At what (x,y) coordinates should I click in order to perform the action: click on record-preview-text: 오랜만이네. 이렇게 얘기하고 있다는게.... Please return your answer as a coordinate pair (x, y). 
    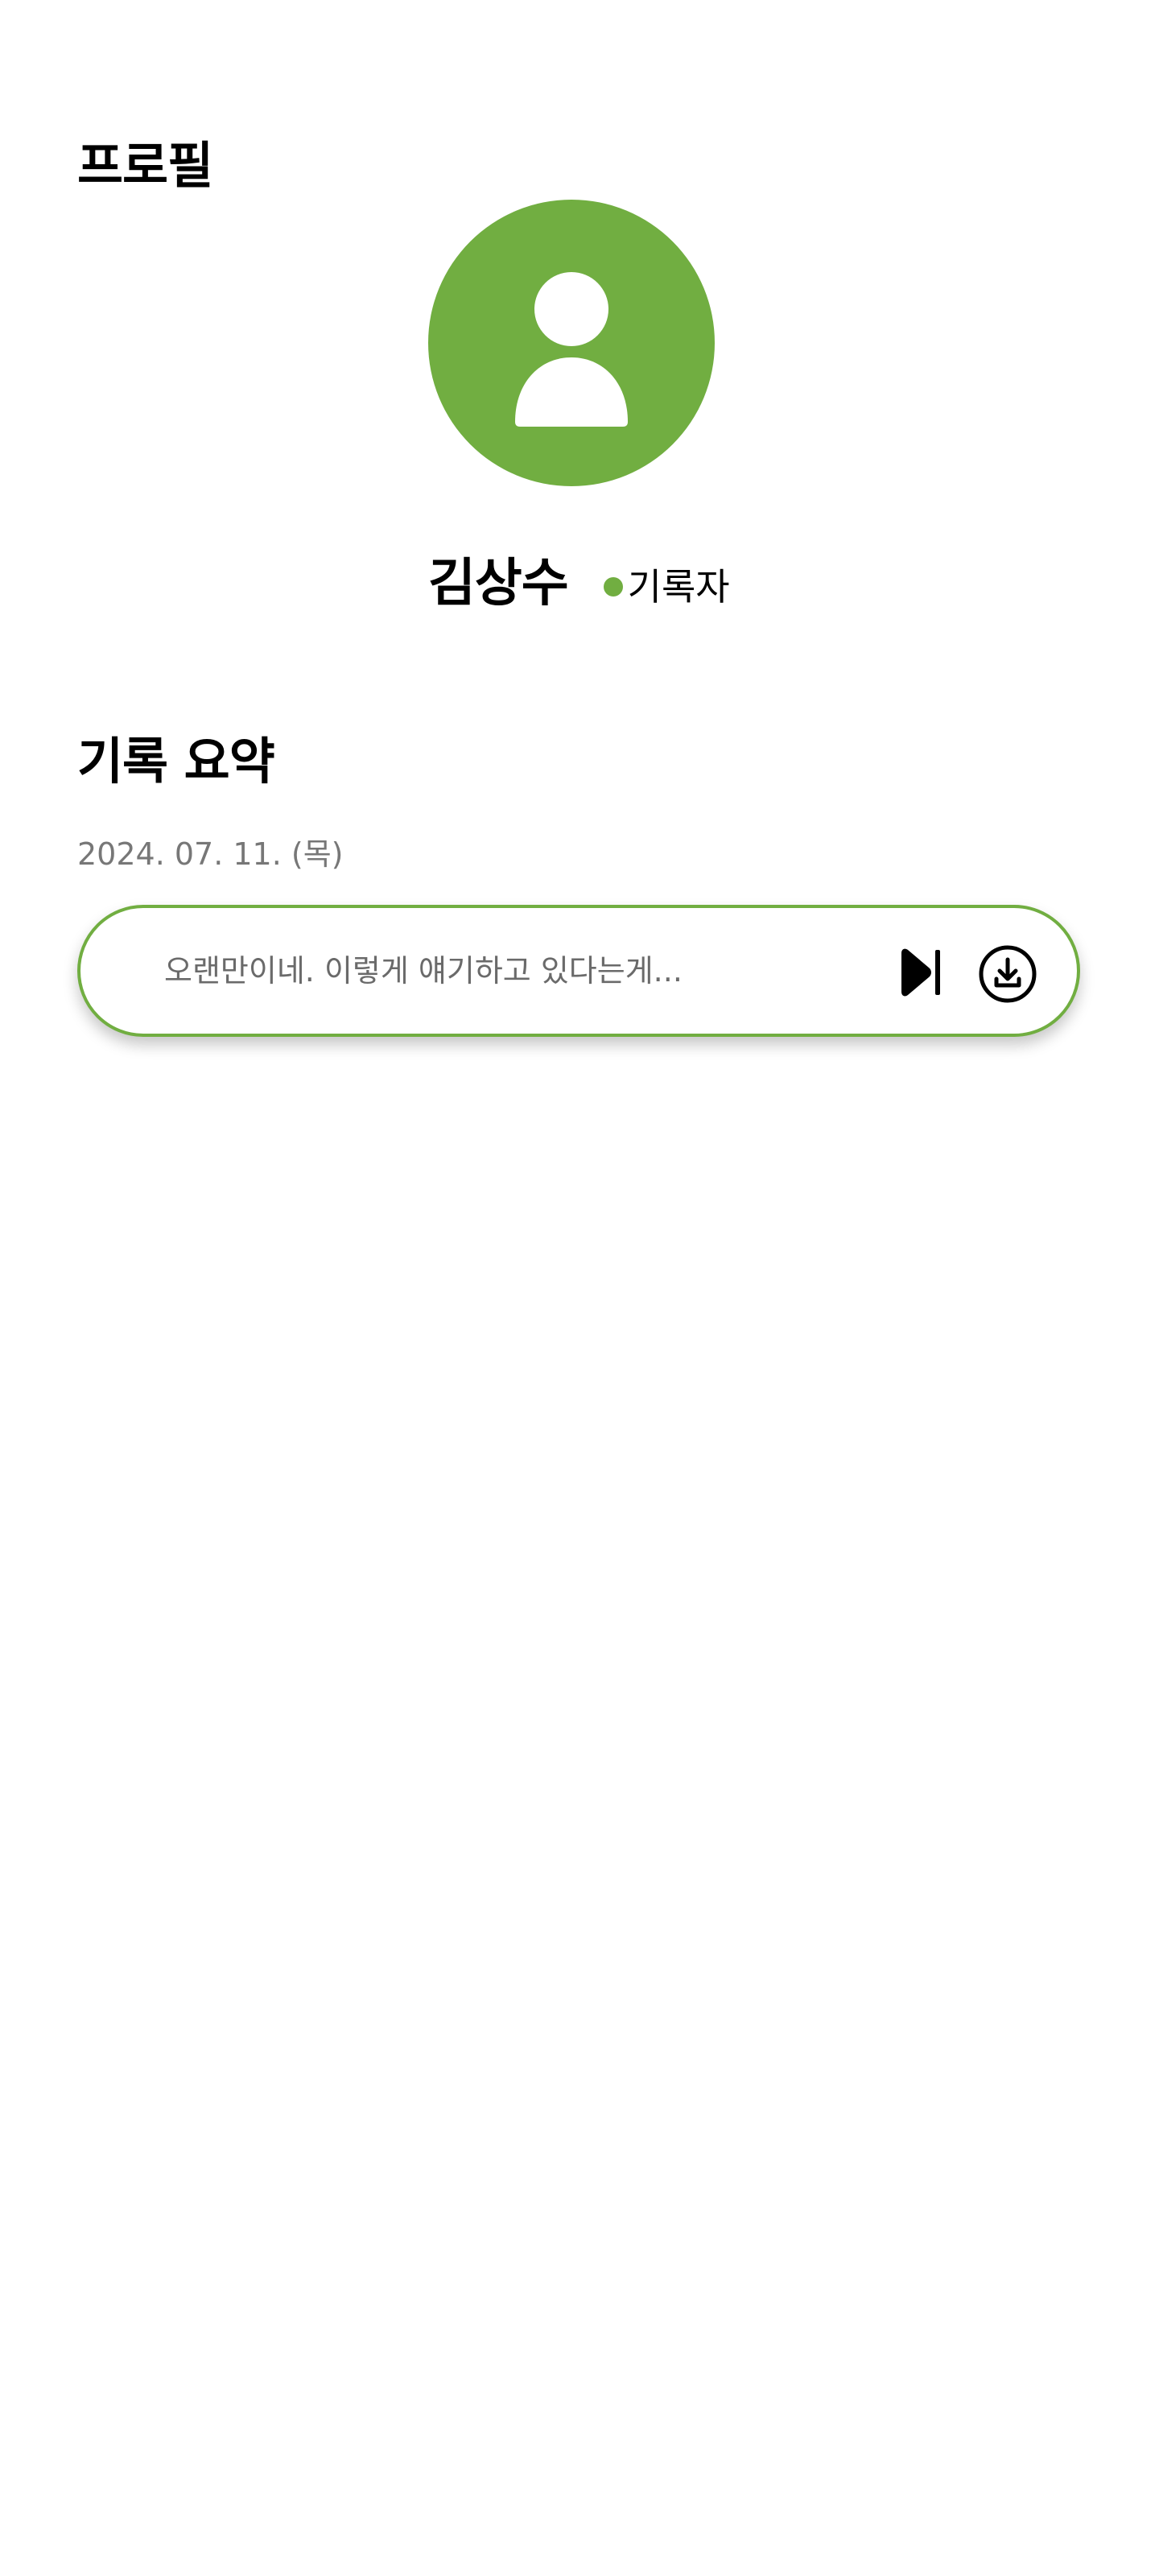
    Looking at the image, I should click on (423, 971).